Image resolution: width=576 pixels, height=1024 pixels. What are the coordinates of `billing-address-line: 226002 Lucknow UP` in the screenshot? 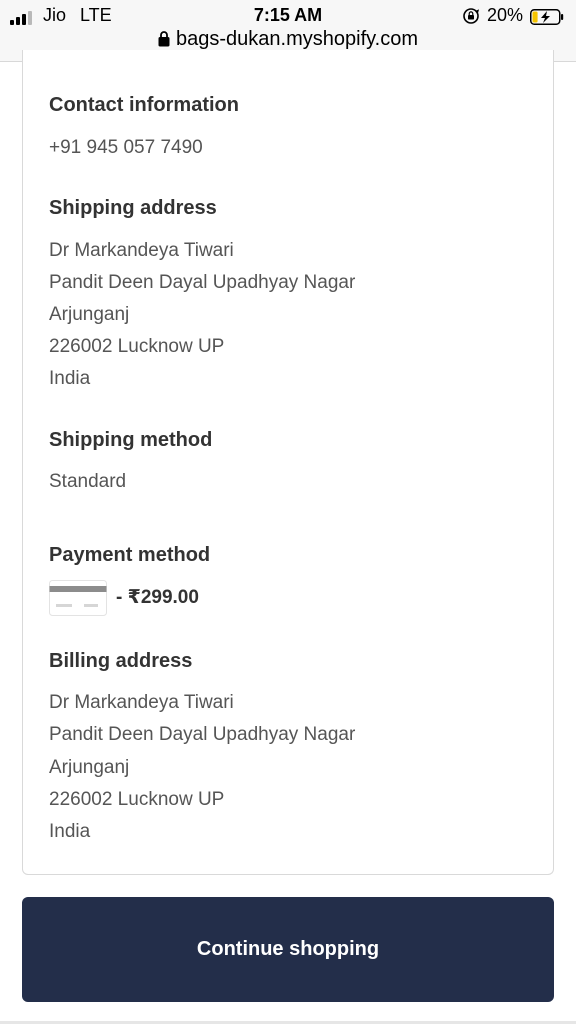 It's located at (137, 799).